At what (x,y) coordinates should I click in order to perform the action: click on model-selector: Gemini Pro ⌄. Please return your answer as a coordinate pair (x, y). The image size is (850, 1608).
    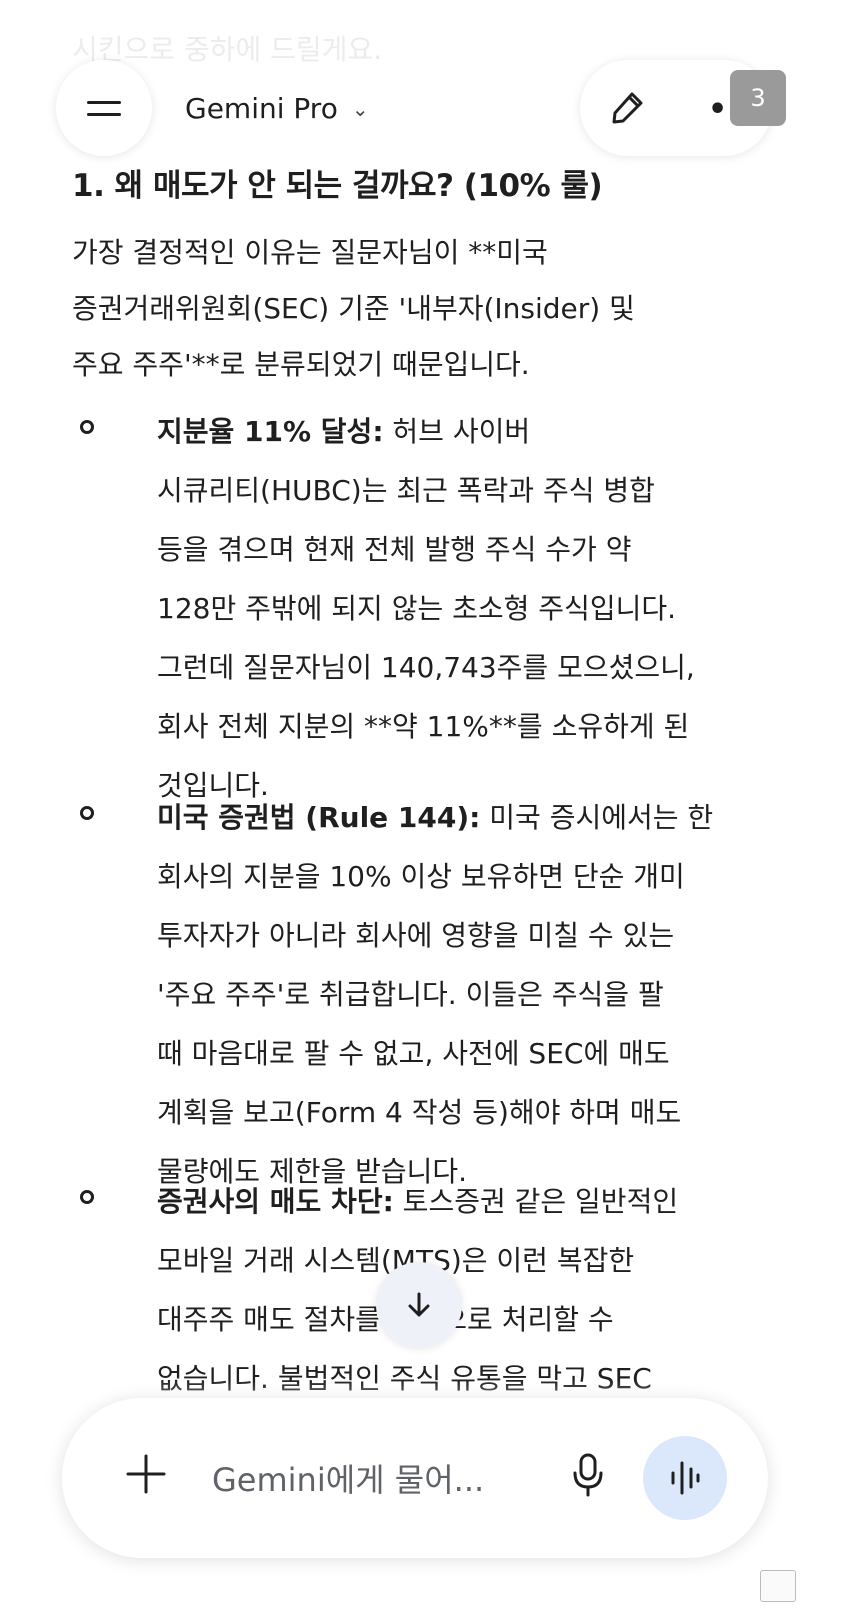
    Looking at the image, I should click on (277, 108).